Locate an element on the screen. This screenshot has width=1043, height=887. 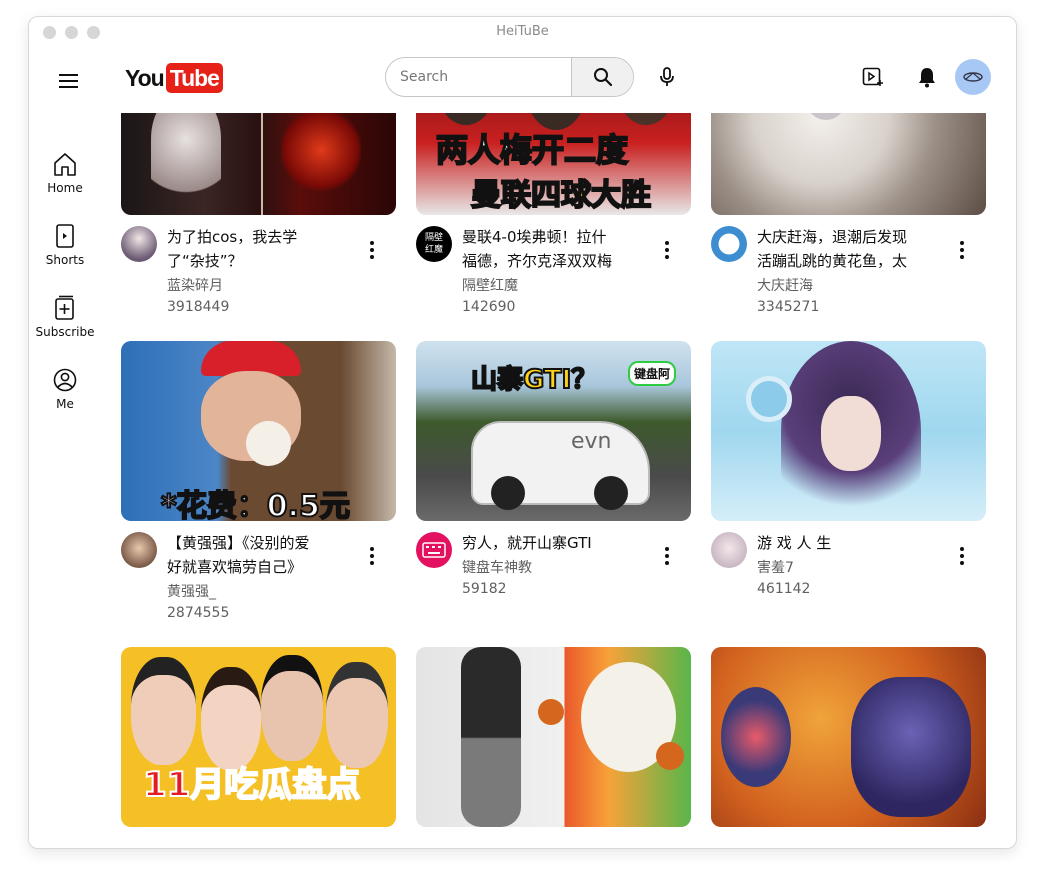
channel-name: 大庆赶海 is located at coordinates (785, 285).